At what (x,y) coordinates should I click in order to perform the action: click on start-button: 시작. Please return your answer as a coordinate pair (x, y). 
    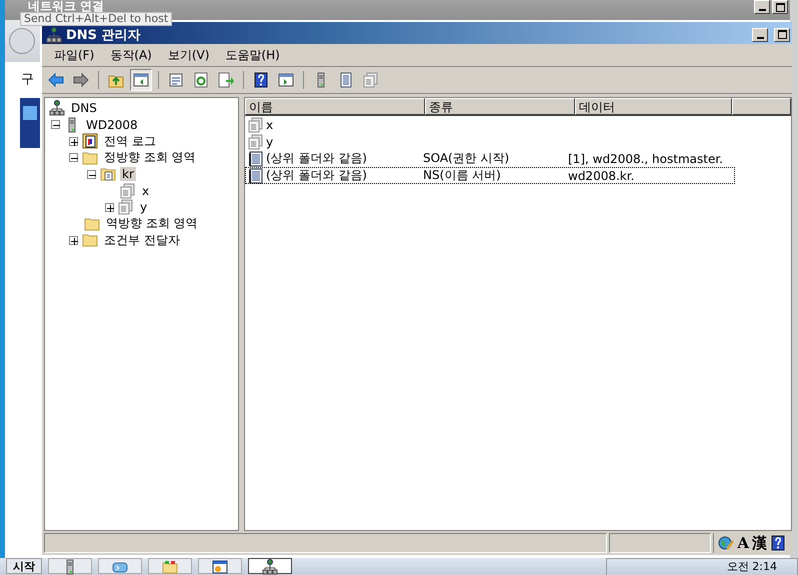
    Looking at the image, I should click on (24, 566).